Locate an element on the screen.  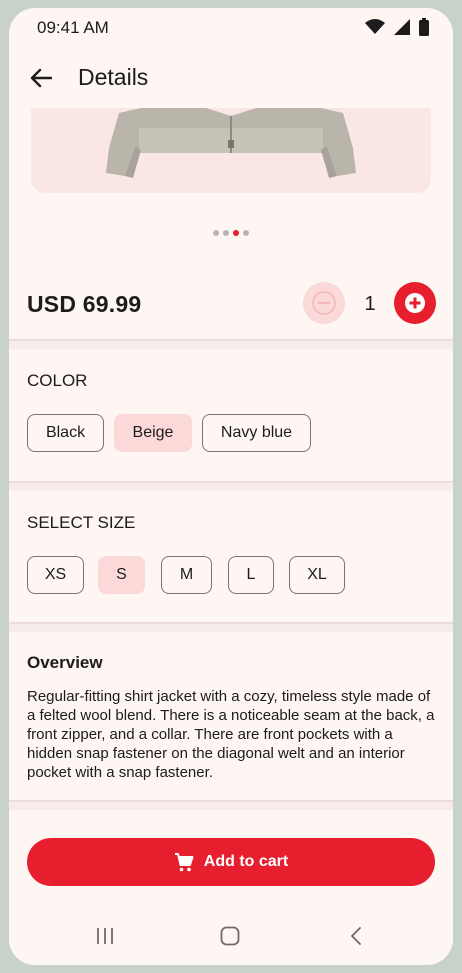
size-chip-s: S is located at coordinates (121, 575).